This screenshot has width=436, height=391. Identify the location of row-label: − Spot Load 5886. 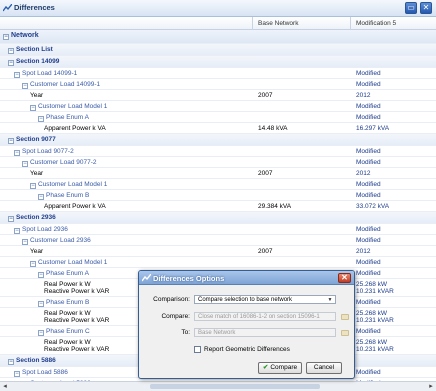
(41, 373).